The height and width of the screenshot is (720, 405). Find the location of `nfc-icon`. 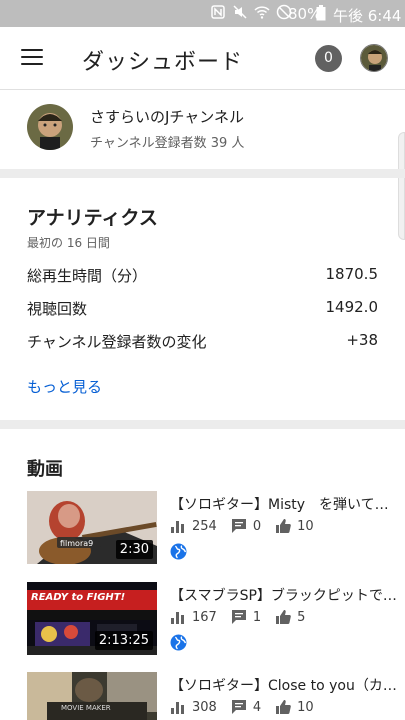

nfc-icon is located at coordinates (218, 12).